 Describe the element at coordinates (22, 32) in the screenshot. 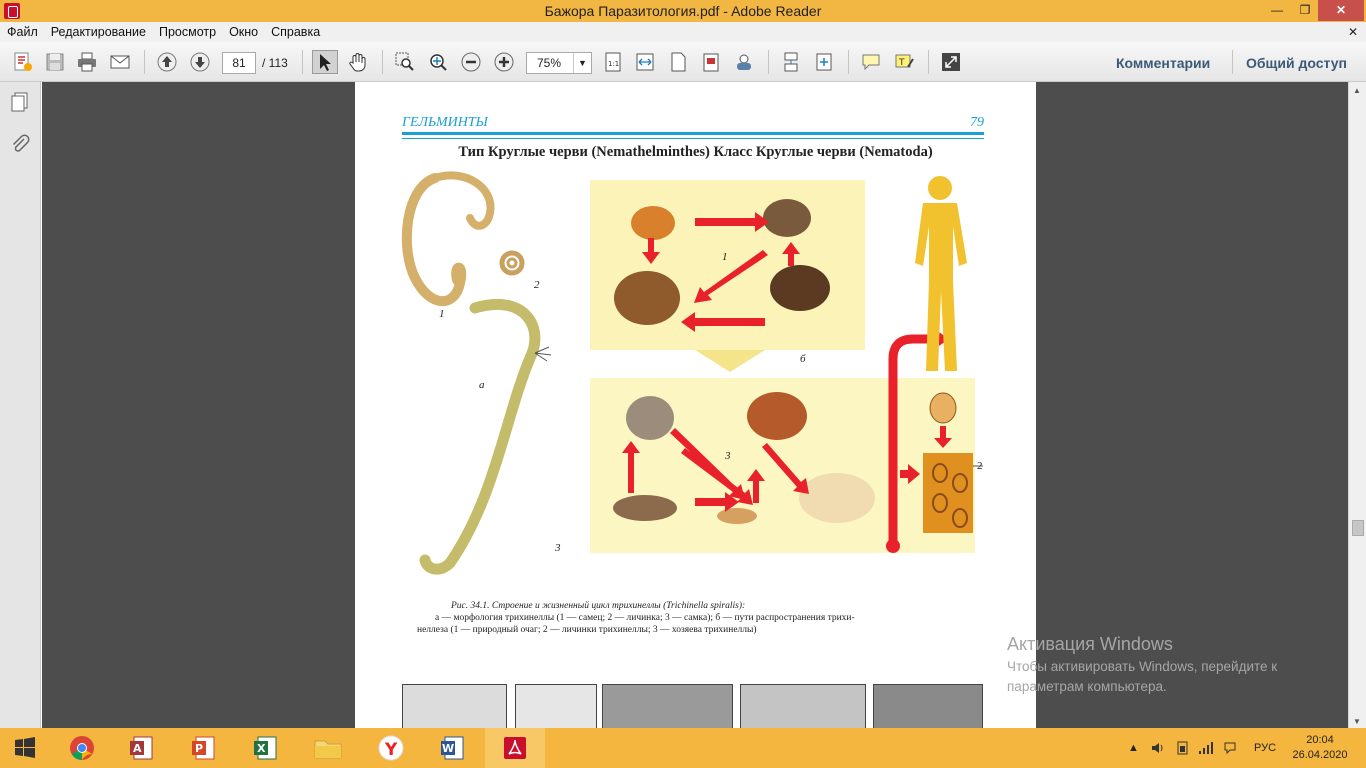

I see `menu-file: Файл` at that location.